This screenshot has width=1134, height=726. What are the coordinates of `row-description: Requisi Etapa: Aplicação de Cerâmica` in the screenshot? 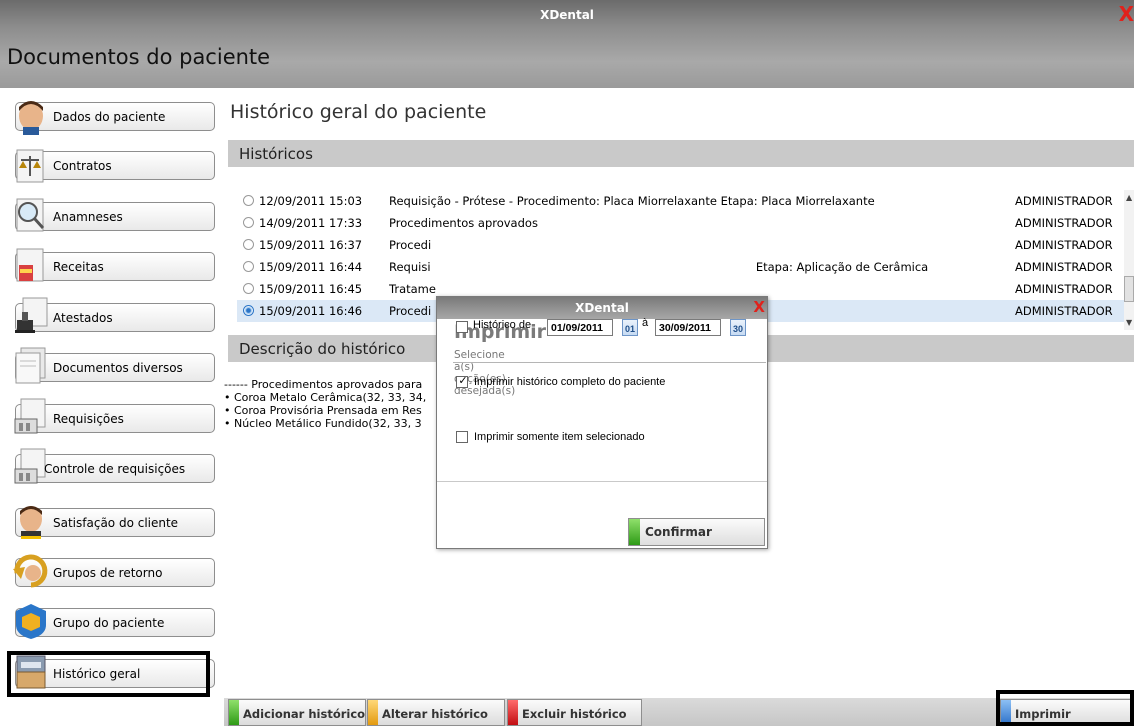 It's located at (659, 267).